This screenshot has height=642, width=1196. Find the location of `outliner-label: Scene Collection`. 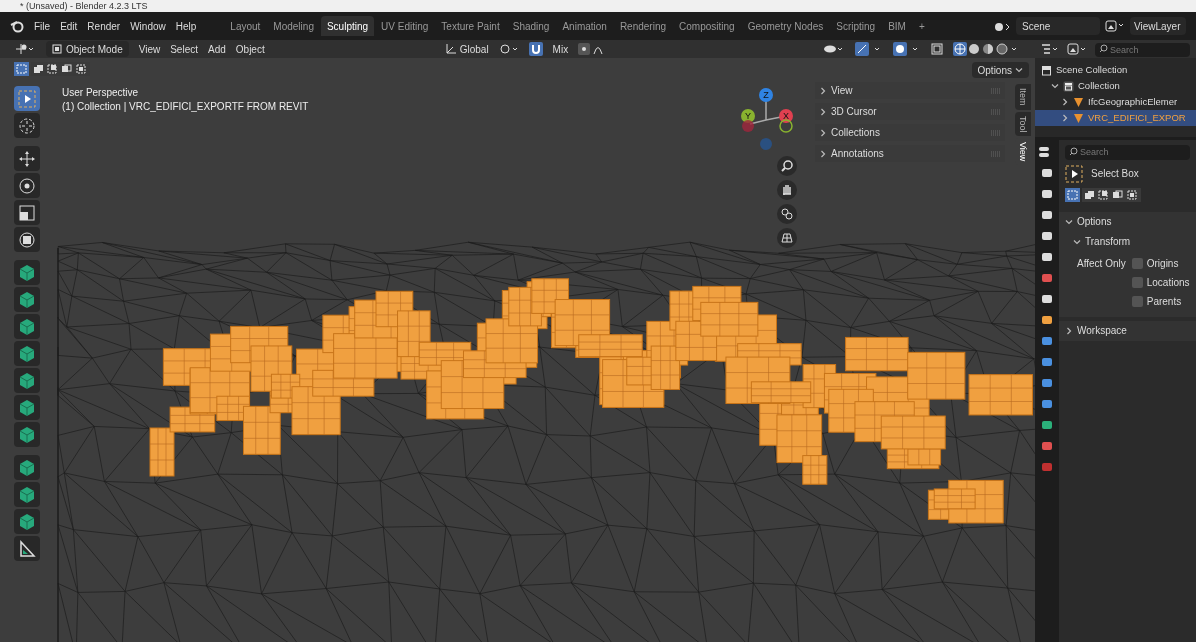

outliner-label: Scene Collection is located at coordinates (1092, 69).